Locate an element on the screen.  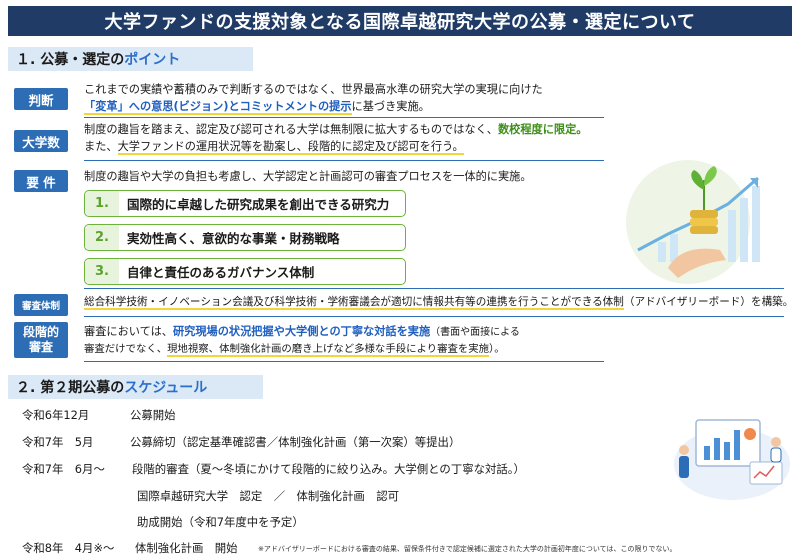
requirement-item-3: 3. 自律と責任のあるガバナンス体制 is located at coordinates (245, 271).